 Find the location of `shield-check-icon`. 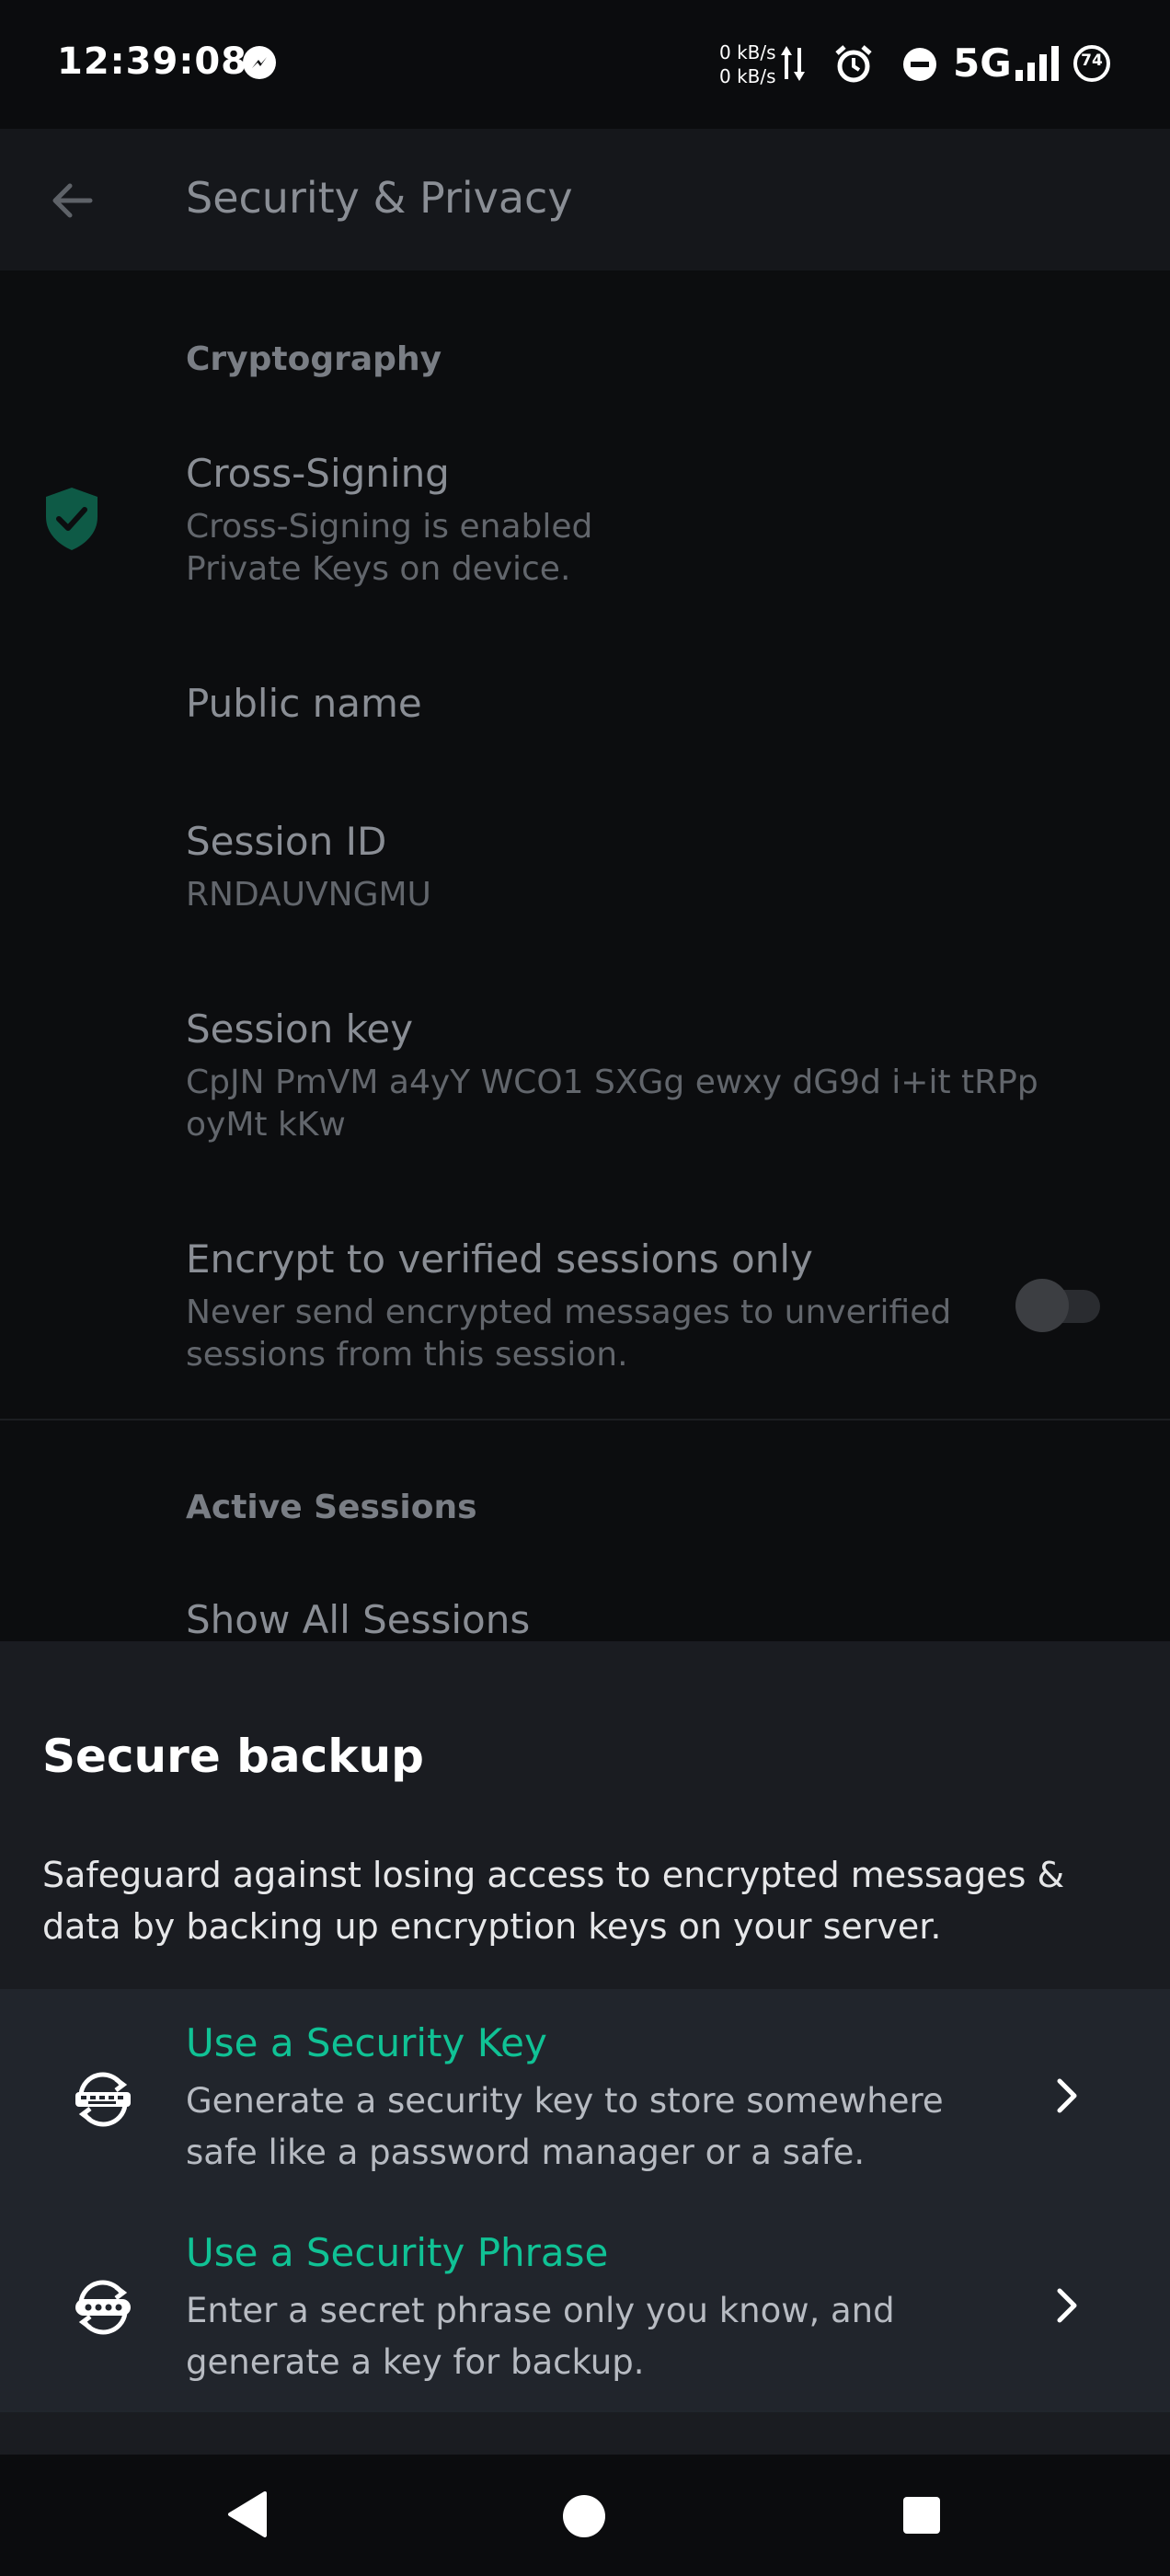

shield-check-icon is located at coordinates (72, 519).